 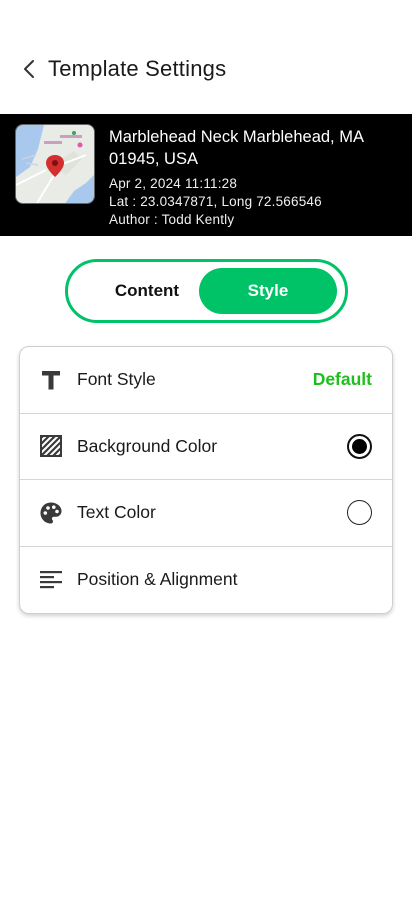 I want to click on text-color-label: Text Color, so click(x=116, y=512).